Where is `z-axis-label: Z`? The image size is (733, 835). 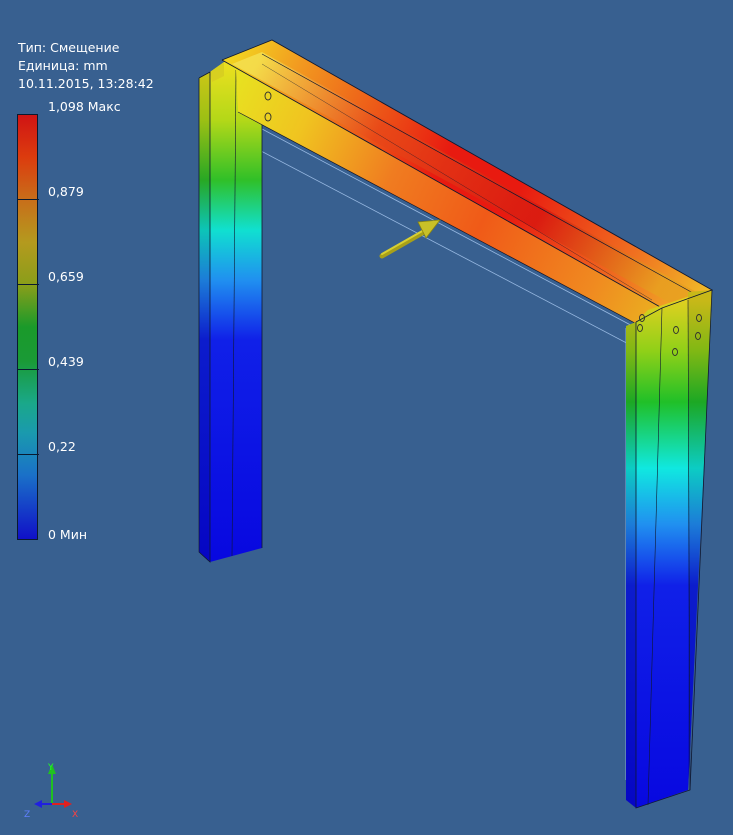 z-axis-label: Z is located at coordinates (27, 815).